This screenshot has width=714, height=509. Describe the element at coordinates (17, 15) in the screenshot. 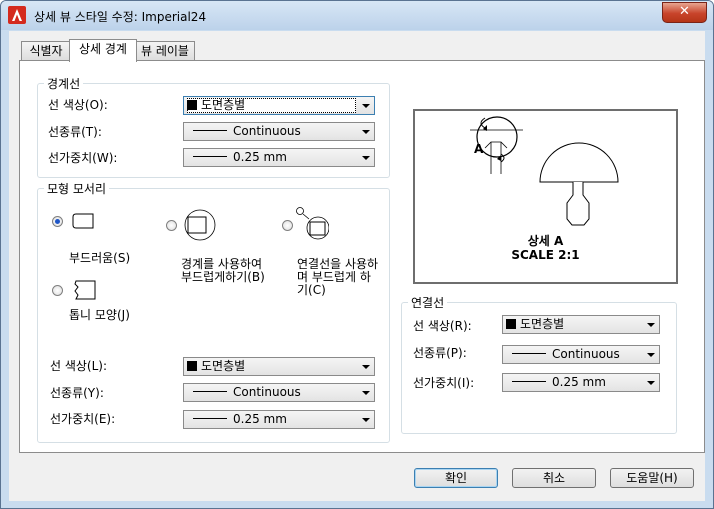

I see `autocad-logo-icon` at that location.